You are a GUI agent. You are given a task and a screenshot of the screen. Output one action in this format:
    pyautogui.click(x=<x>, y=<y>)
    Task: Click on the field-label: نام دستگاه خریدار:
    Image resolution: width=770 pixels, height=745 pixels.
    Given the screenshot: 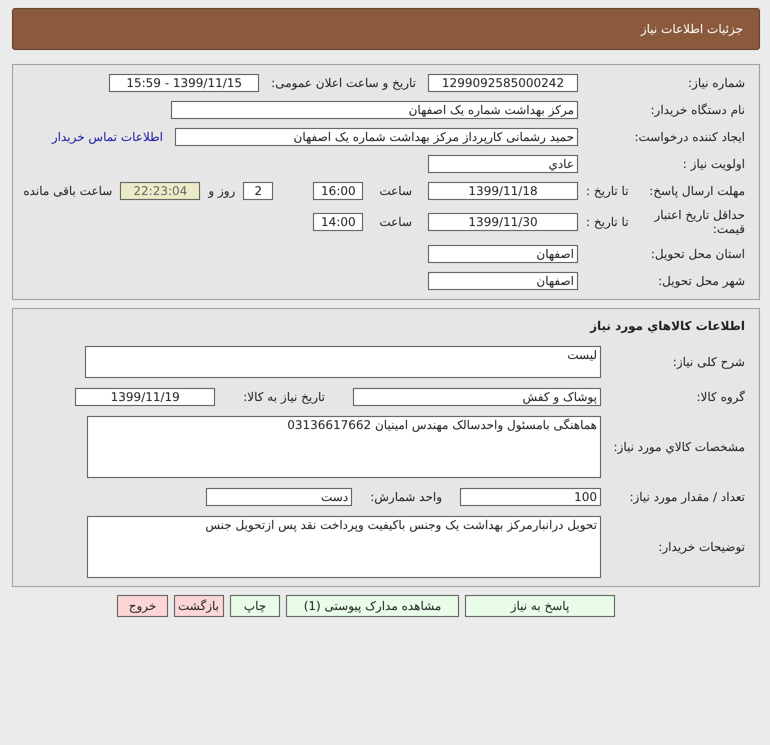 What is the action you would take?
    pyautogui.click(x=697, y=110)
    